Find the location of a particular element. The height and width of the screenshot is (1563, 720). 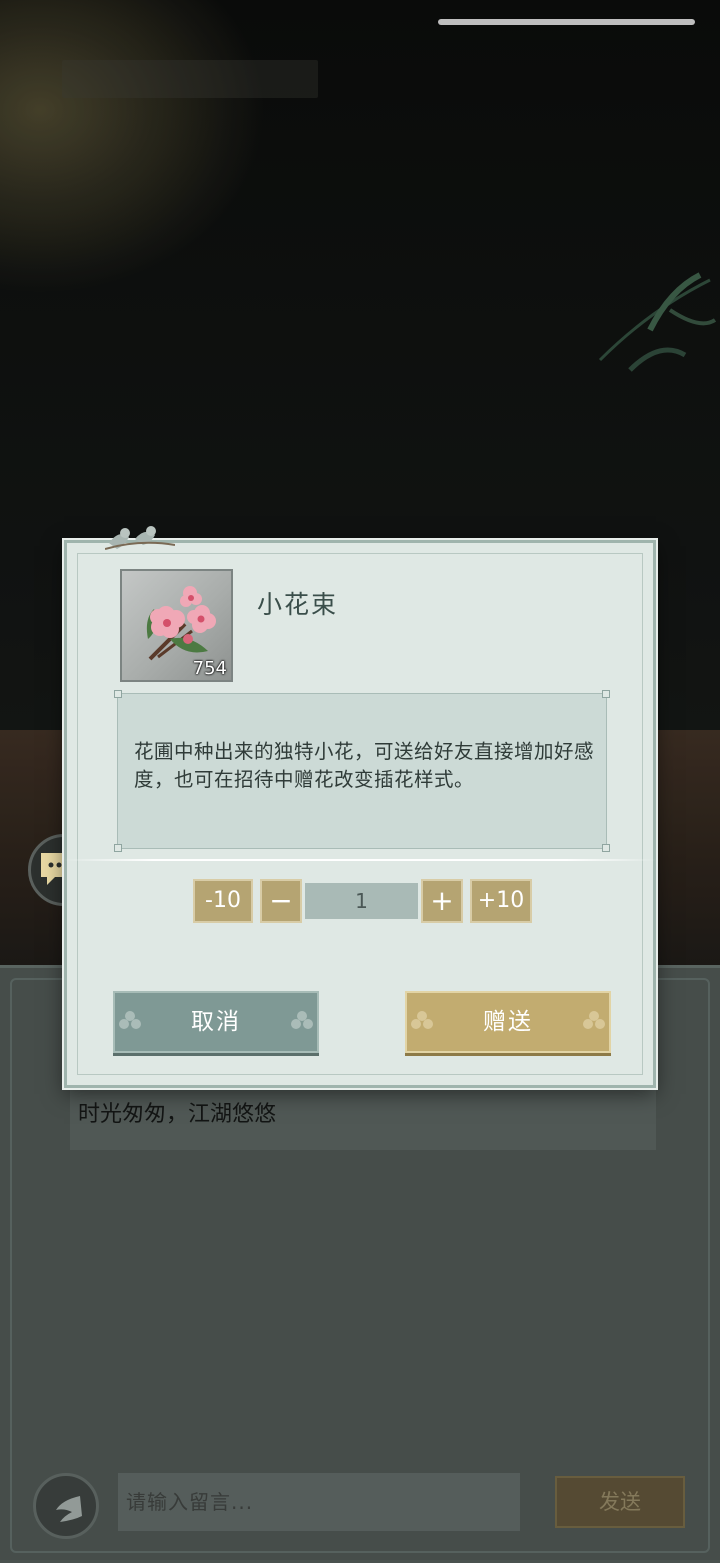

cancel-button: 取消 is located at coordinates (216, 1022).